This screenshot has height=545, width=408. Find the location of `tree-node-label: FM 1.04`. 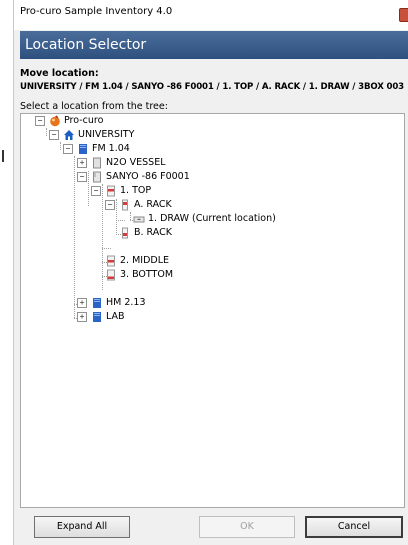

tree-node-label: FM 1.04 is located at coordinates (111, 148).